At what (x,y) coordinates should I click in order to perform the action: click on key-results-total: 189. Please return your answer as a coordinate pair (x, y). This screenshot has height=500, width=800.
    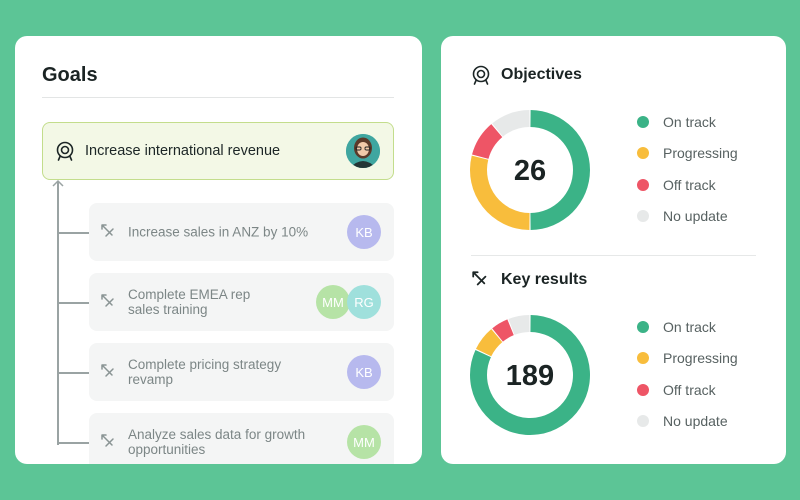
    Looking at the image, I should click on (530, 376).